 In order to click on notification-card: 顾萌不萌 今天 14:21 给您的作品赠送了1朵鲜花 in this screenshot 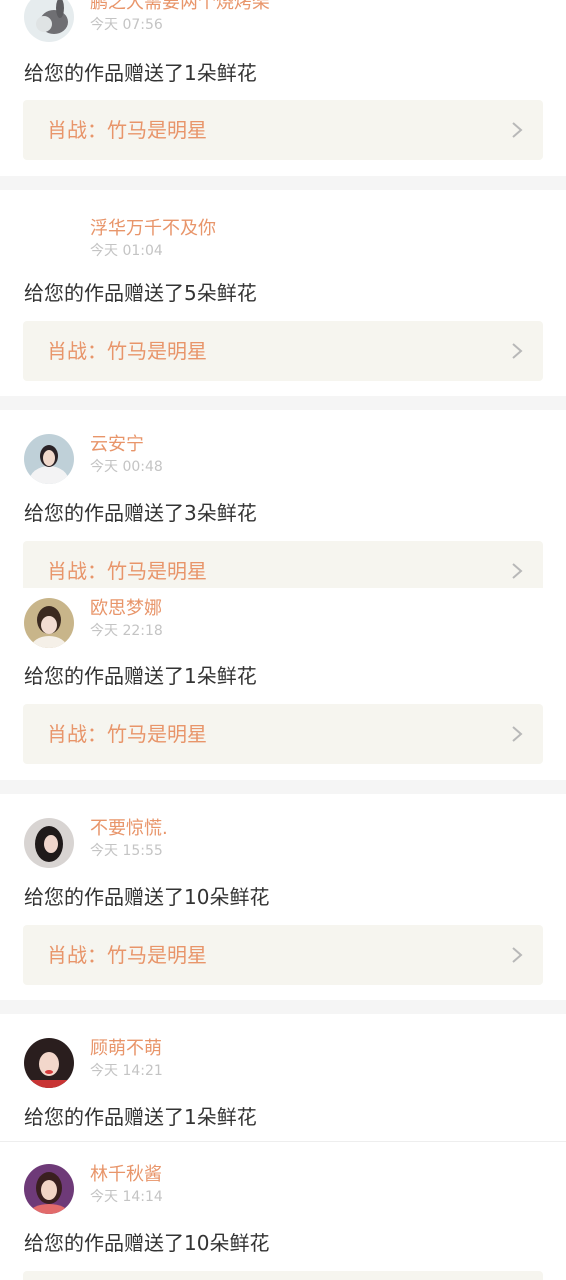, I will do `click(283, 1077)`.